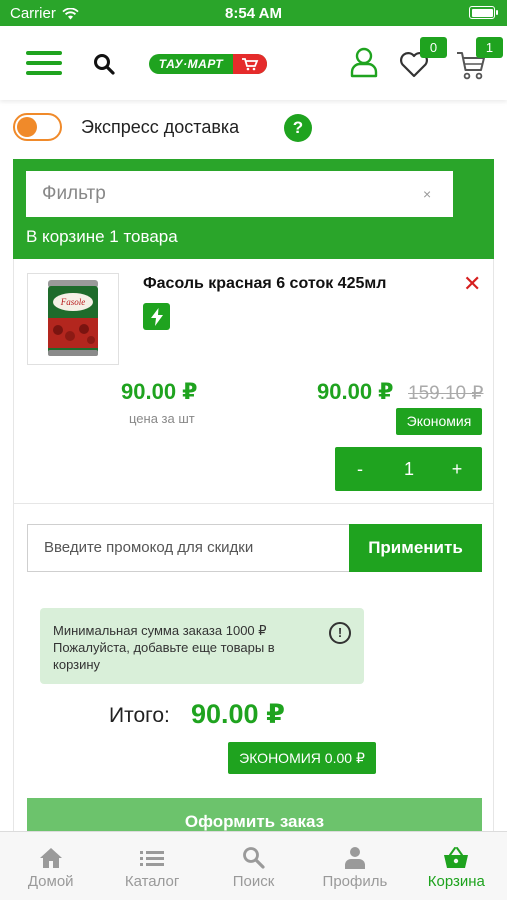 Image resolution: width=507 pixels, height=900 pixels. I want to click on status-time: 8:54 AM, so click(253, 13).